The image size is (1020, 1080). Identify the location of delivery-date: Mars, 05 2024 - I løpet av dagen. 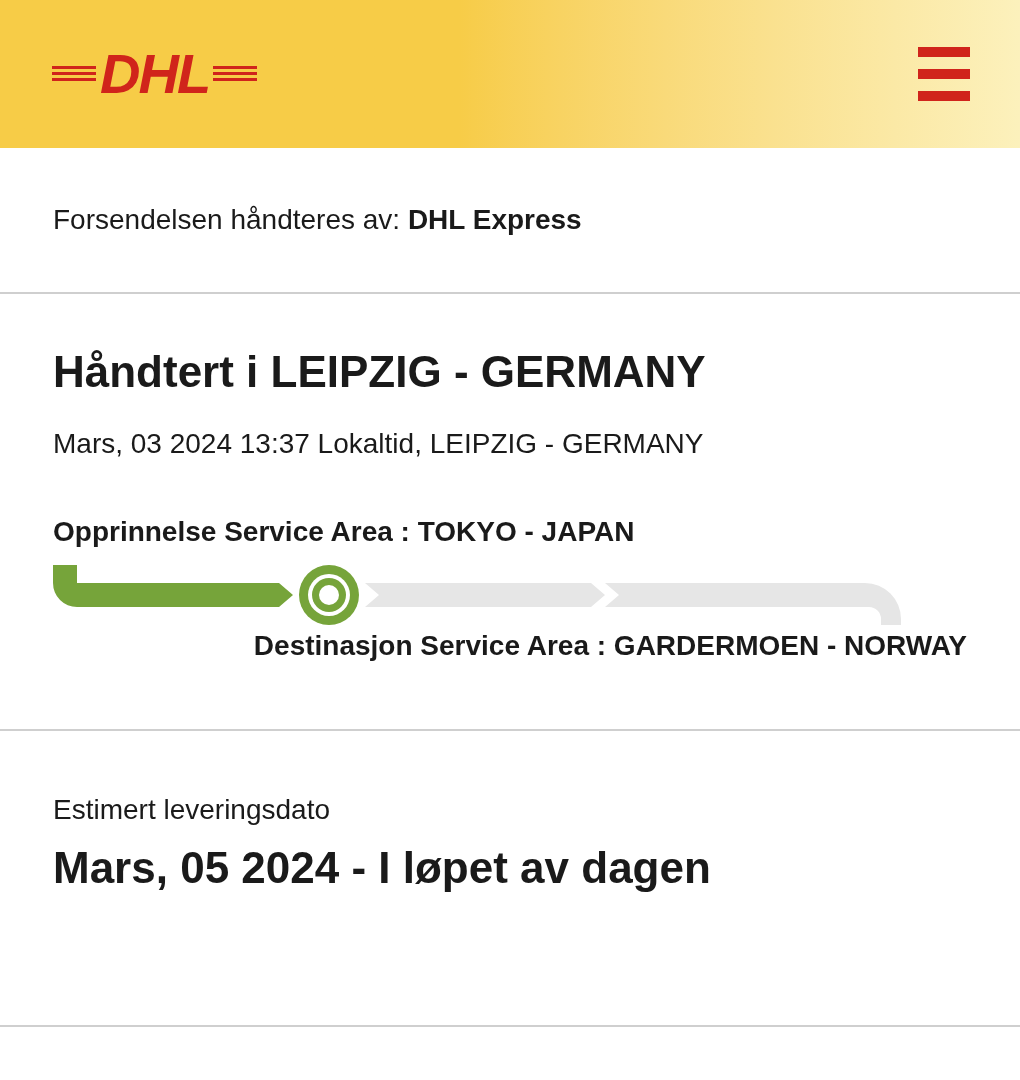
(382, 868).